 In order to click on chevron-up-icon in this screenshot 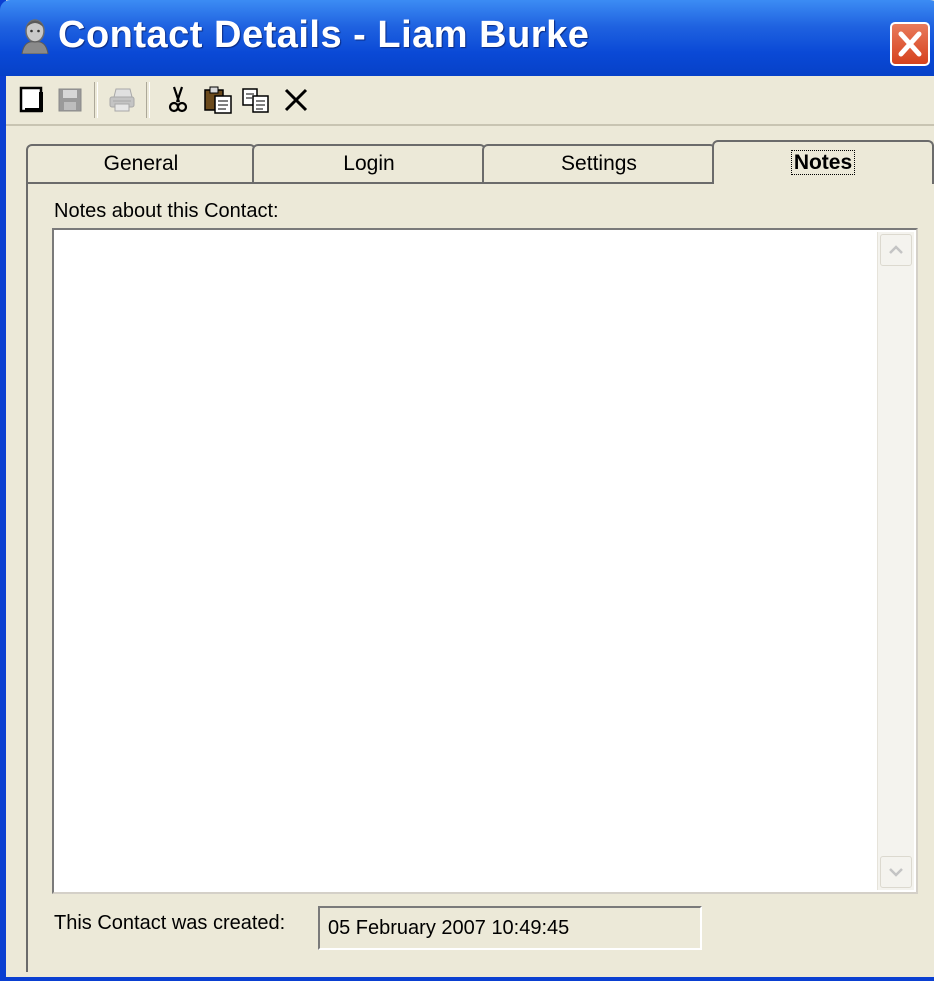, I will do `click(896, 249)`.